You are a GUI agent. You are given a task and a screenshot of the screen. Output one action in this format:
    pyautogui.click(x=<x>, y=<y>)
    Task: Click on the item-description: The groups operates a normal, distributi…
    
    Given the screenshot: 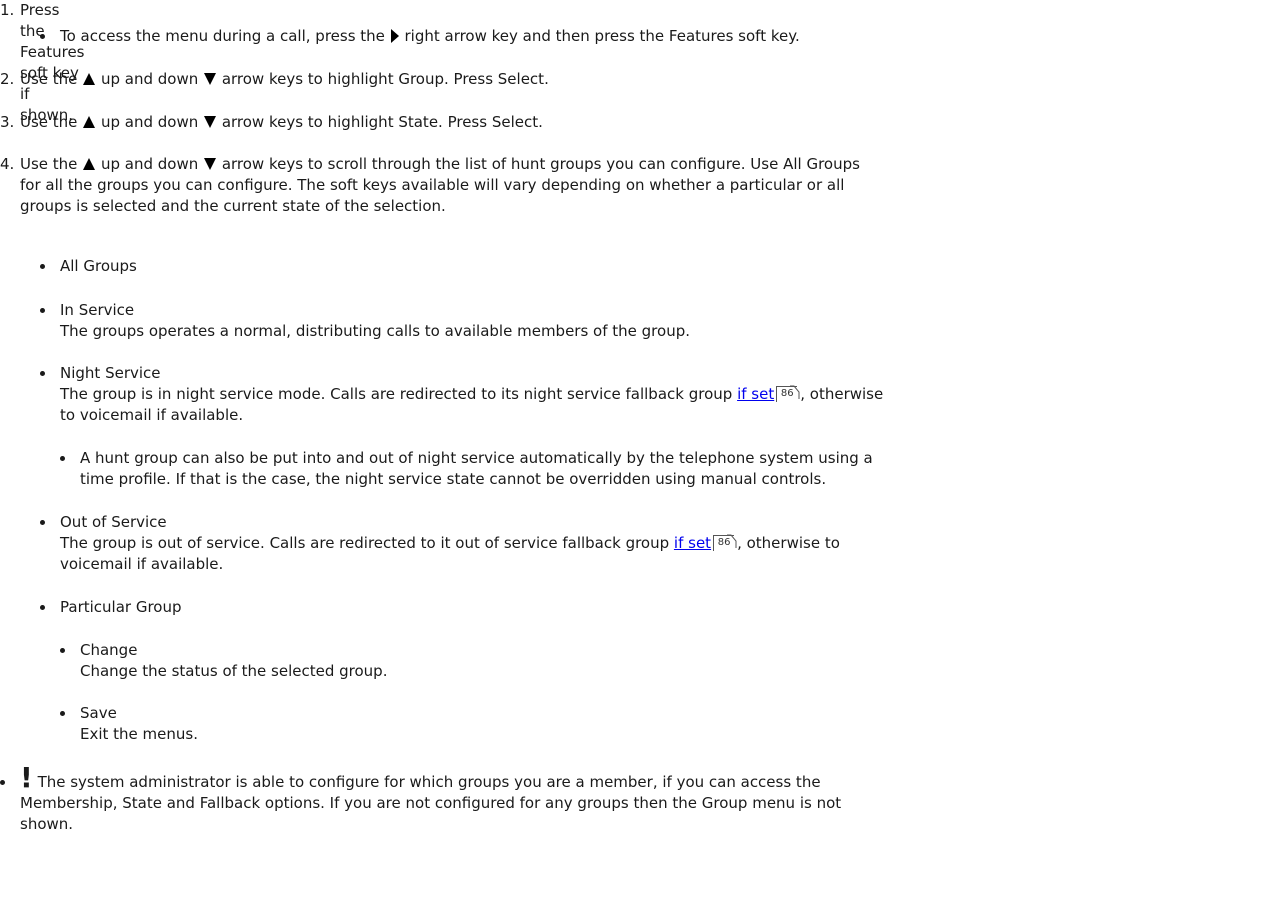 What is the action you would take?
    pyautogui.click(x=375, y=331)
    